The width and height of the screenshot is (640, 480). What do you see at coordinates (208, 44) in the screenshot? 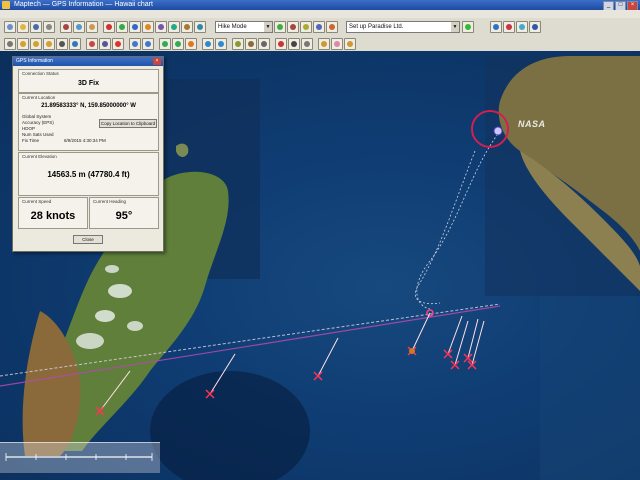
I see `info-icon` at bounding box center [208, 44].